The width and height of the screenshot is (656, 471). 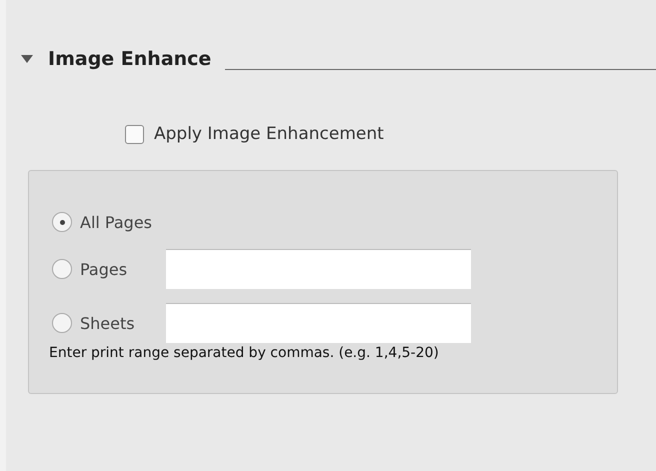 What do you see at coordinates (104, 269) in the screenshot?
I see `radio-label: Pages` at bounding box center [104, 269].